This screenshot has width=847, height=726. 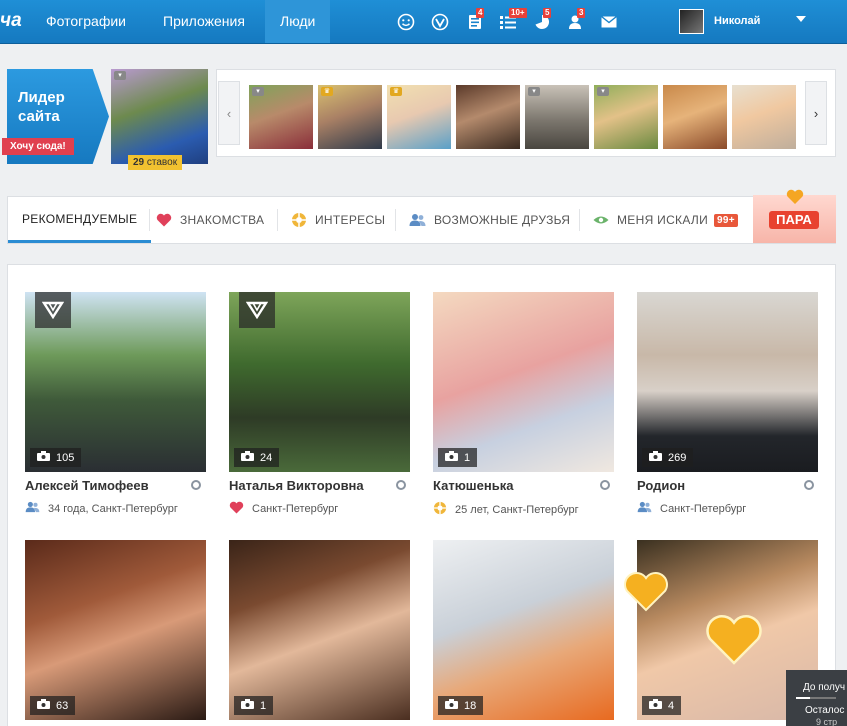 What do you see at coordinates (547, 13) in the screenshot?
I see `notifications-badge: 5` at bounding box center [547, 13].